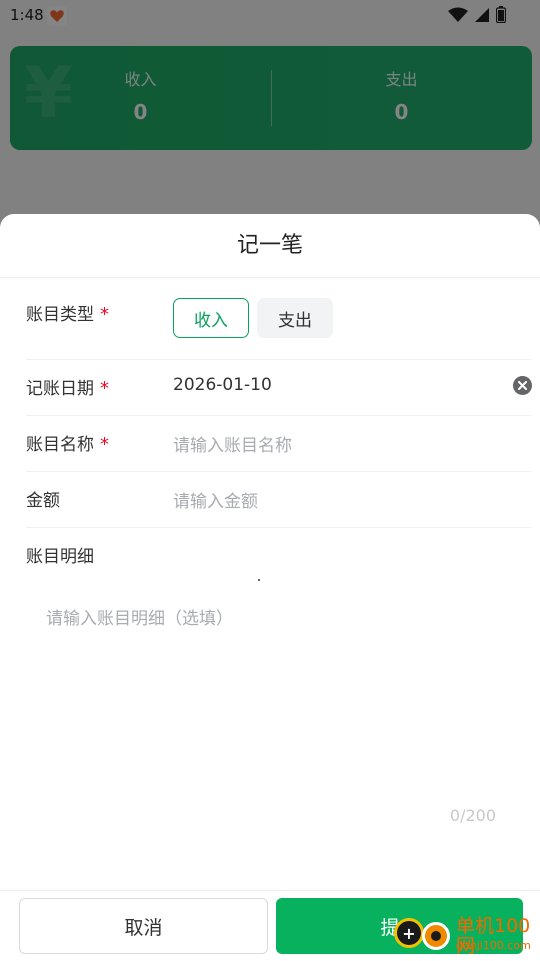 Image resolution: width=540 pixels, height=961 pixels. What do you see at coordinates (60, 445) in the screenshot?
I see `name-label-text: 账目名称` at bounding box center [60, 445].